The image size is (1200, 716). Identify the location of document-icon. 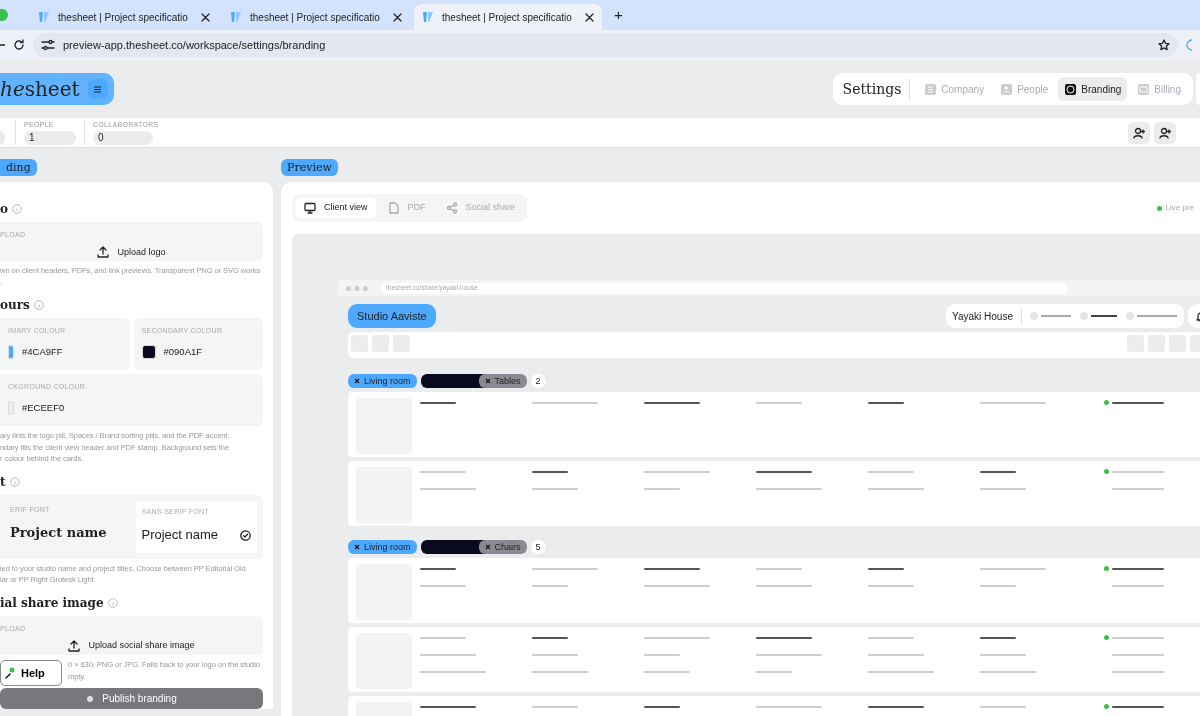
(393, 208).